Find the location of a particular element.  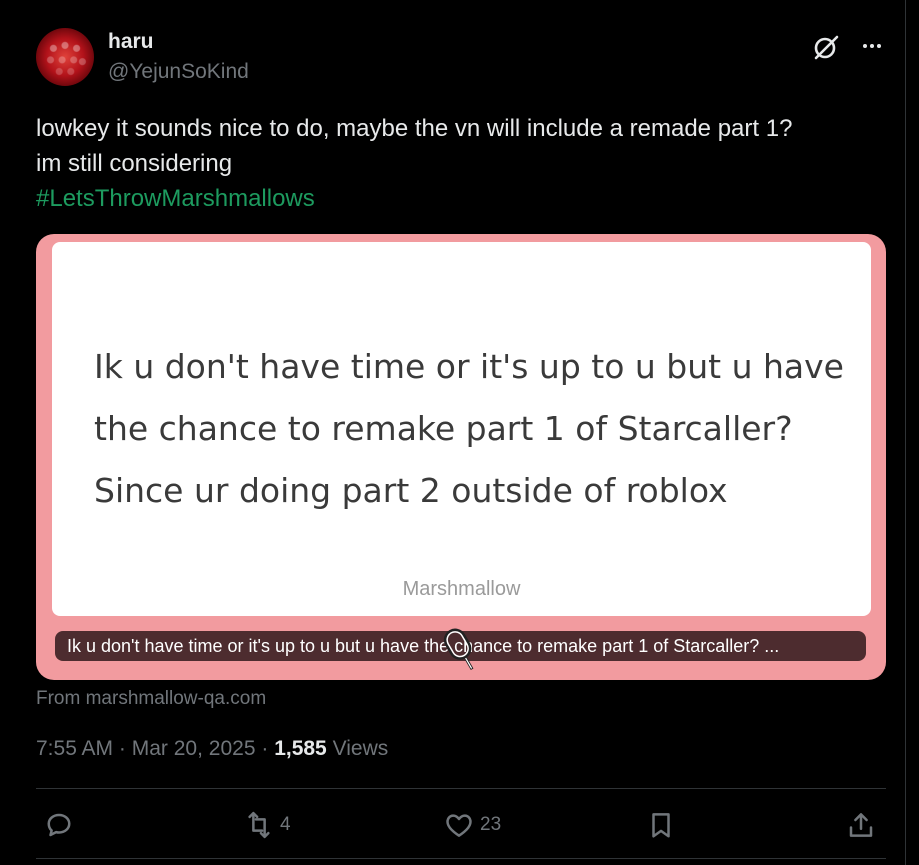

cursor-icon is located at coordinates (458, 649).